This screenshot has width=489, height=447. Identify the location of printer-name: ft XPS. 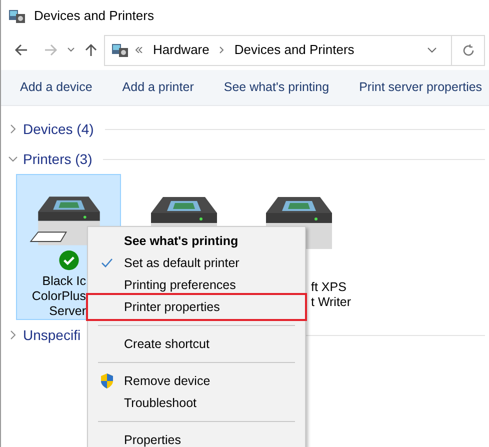
(328, 287).